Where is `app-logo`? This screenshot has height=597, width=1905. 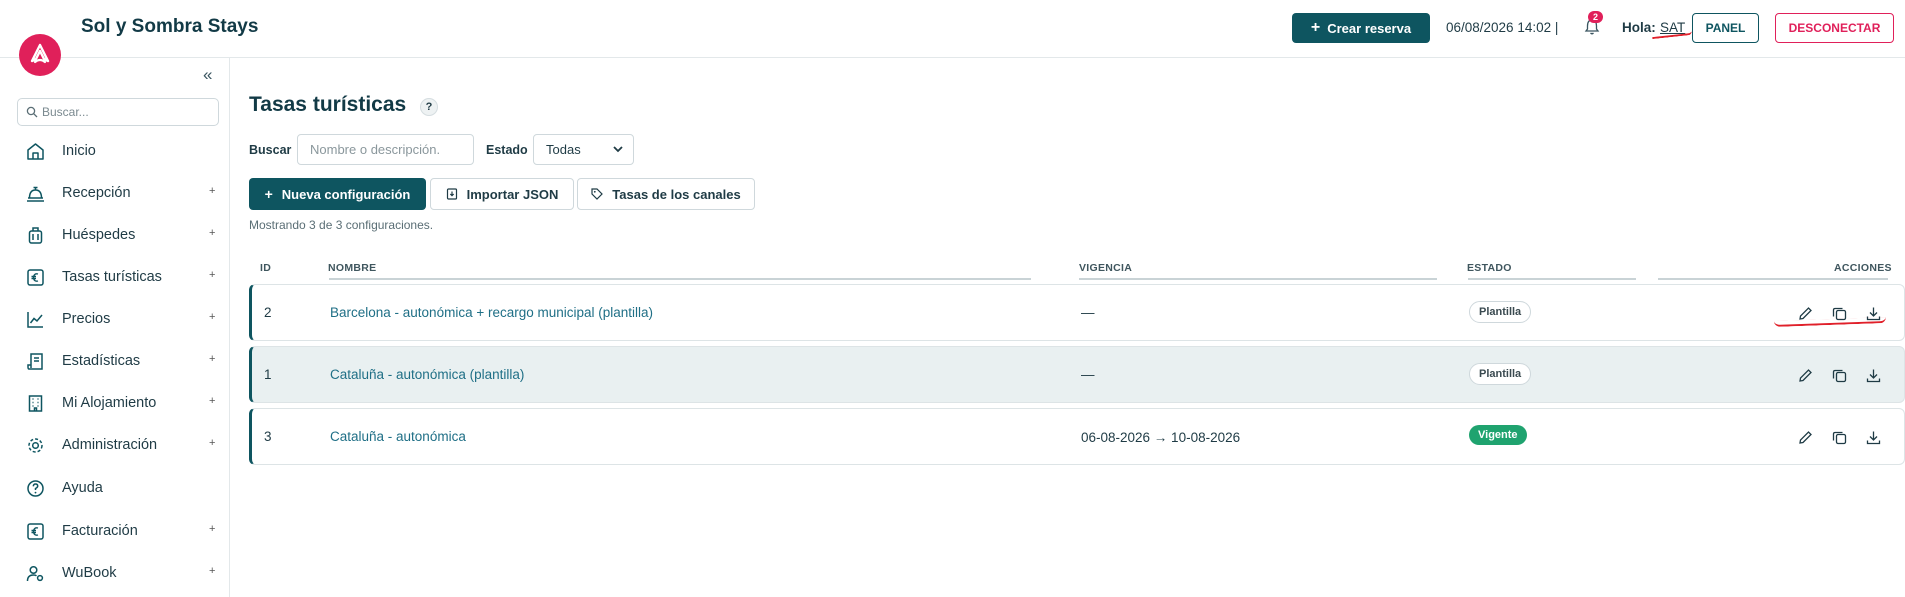
app-logo is located at coordinates (40, 55).